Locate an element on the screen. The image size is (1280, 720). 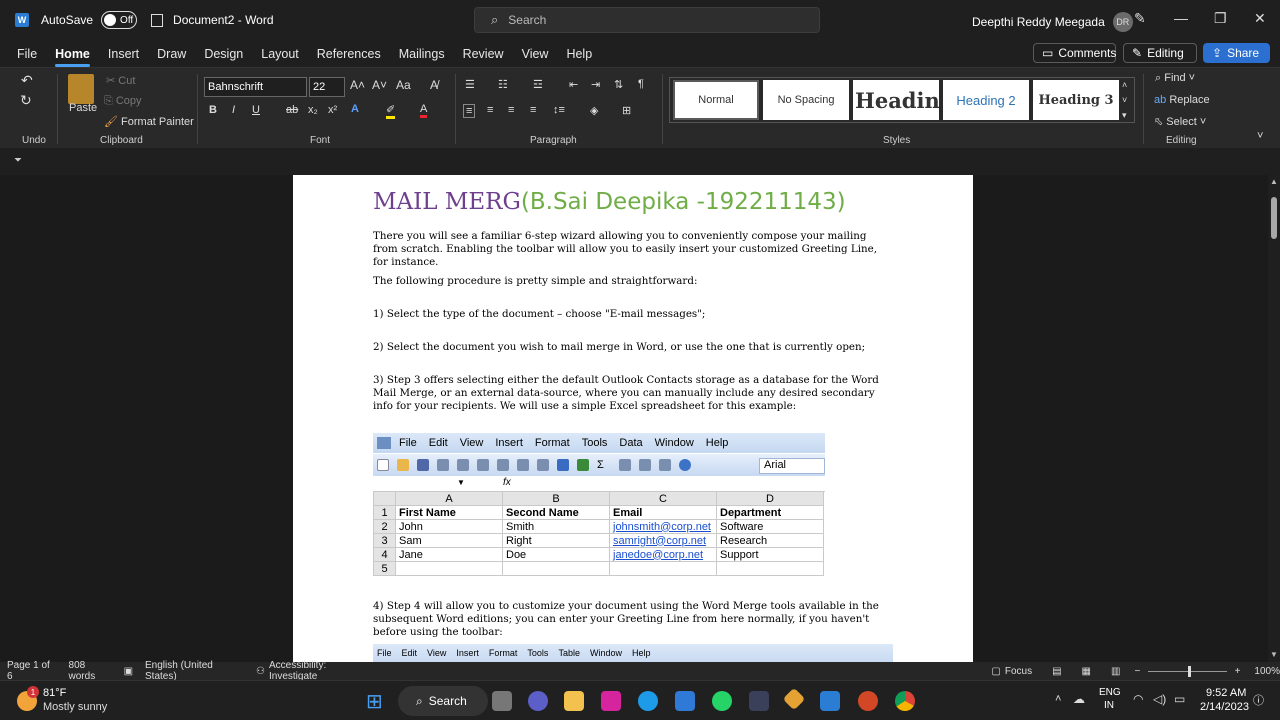
share-button: ⇪ Share is located at coordinates (1236, 53).